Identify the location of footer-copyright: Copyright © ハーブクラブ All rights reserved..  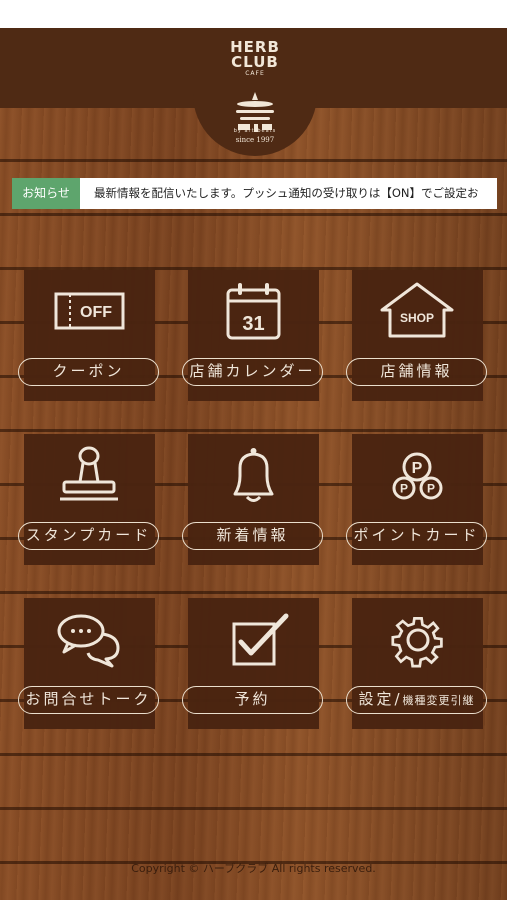
(253, 868).